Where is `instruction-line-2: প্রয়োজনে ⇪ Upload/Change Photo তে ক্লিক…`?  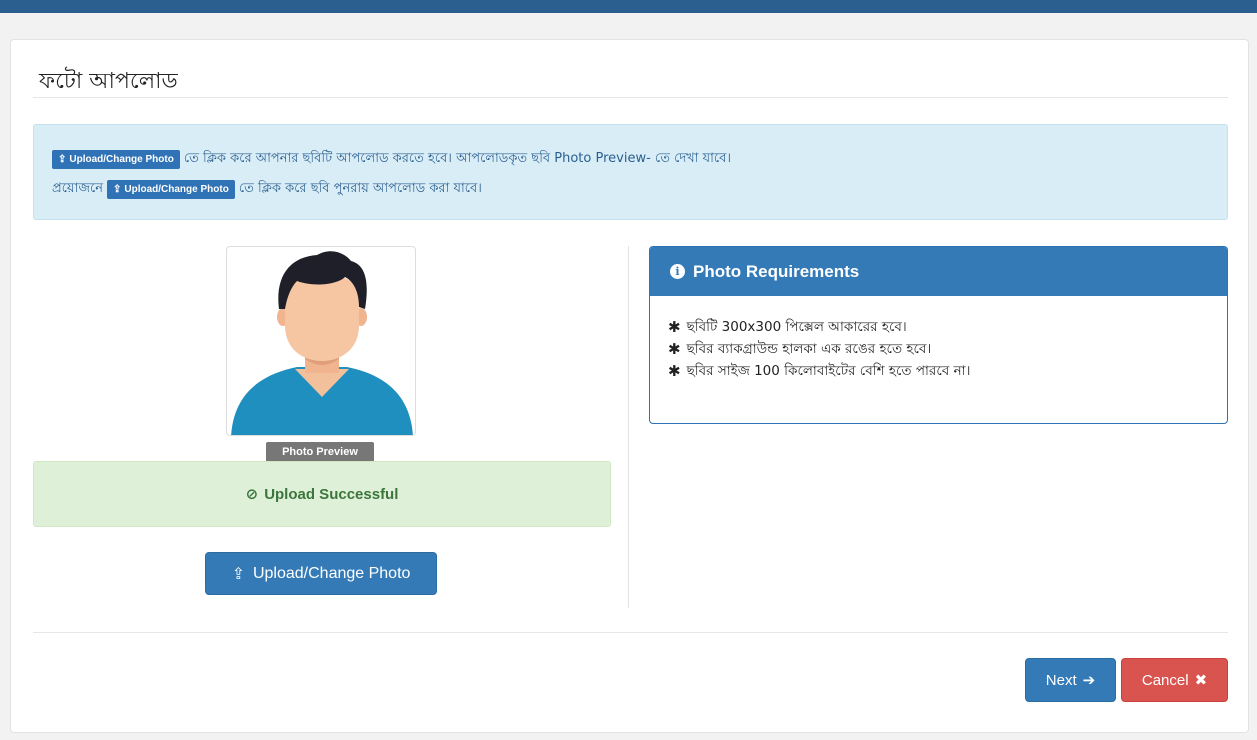 instruction-line-2: প্রয়োজনে ⇪ Upload/Change Photo তে ক্লিক… is located at coordinates (269, 189).